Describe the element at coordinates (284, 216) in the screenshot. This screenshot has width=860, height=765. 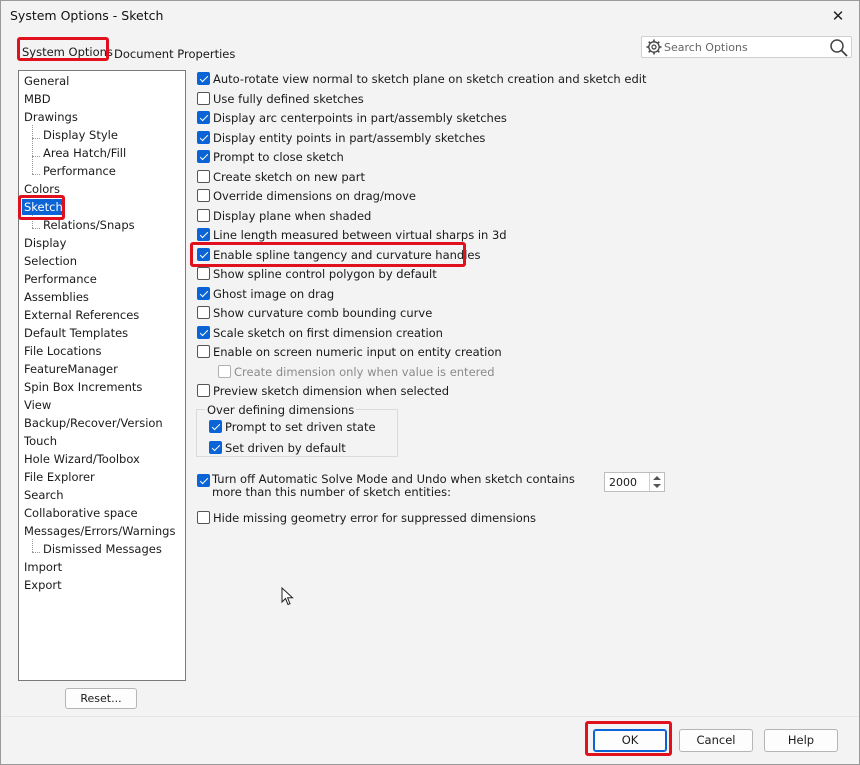
I see `option-display-plane-shaded: Display plane when shaded` at that location.